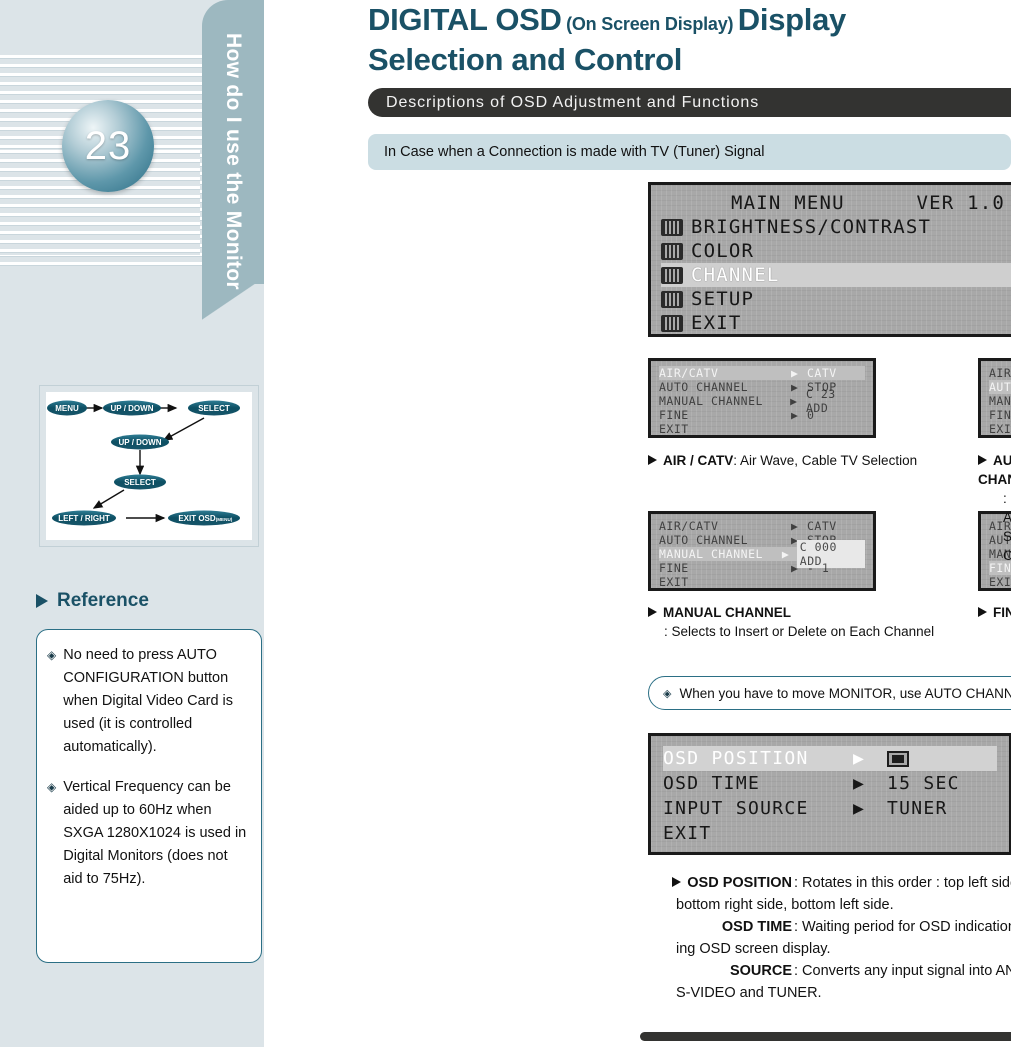 The image size is (1011, 1047). I want to click on color-icon, so click(672, 251).